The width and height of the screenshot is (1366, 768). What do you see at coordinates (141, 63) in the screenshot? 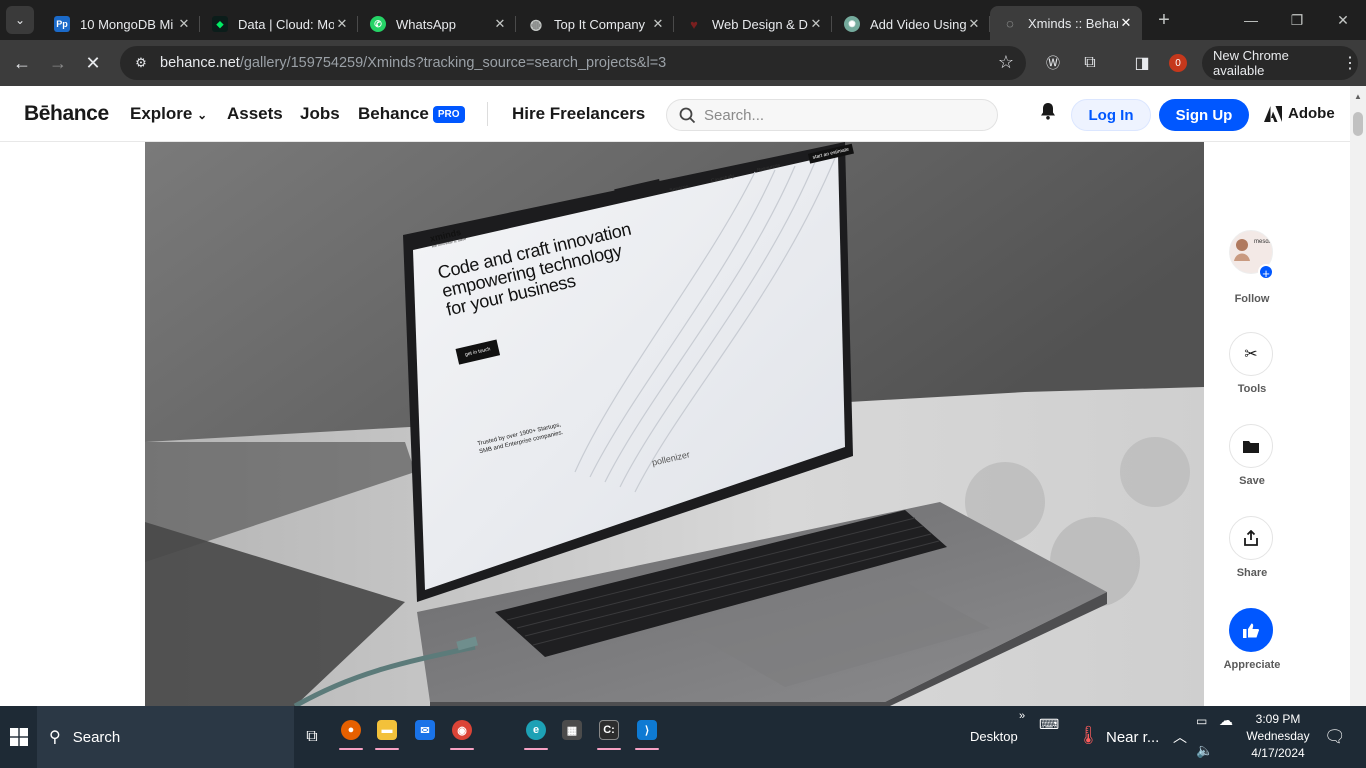
I see `site-info-icon: ⚙` at bounding box center [141, 63].